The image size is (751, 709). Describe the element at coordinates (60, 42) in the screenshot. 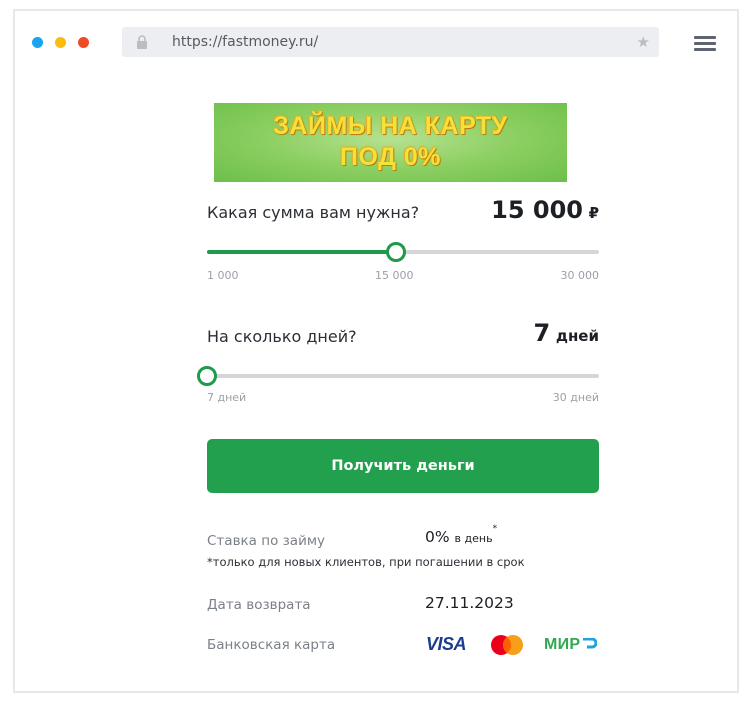

I see `window-dot-yellow` at that location.